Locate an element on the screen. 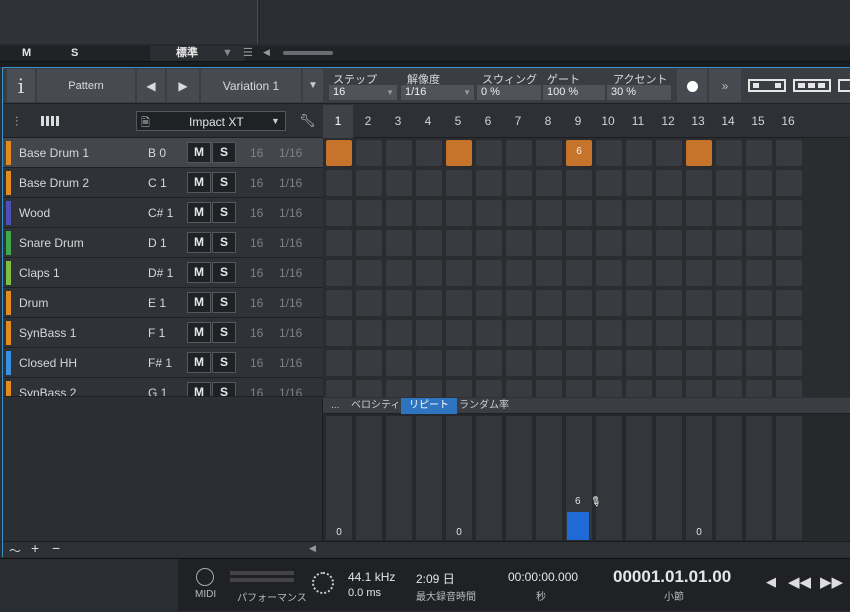  instrument-select: 🗎 Impact XT ▼ is located at coordinates (211, 121).